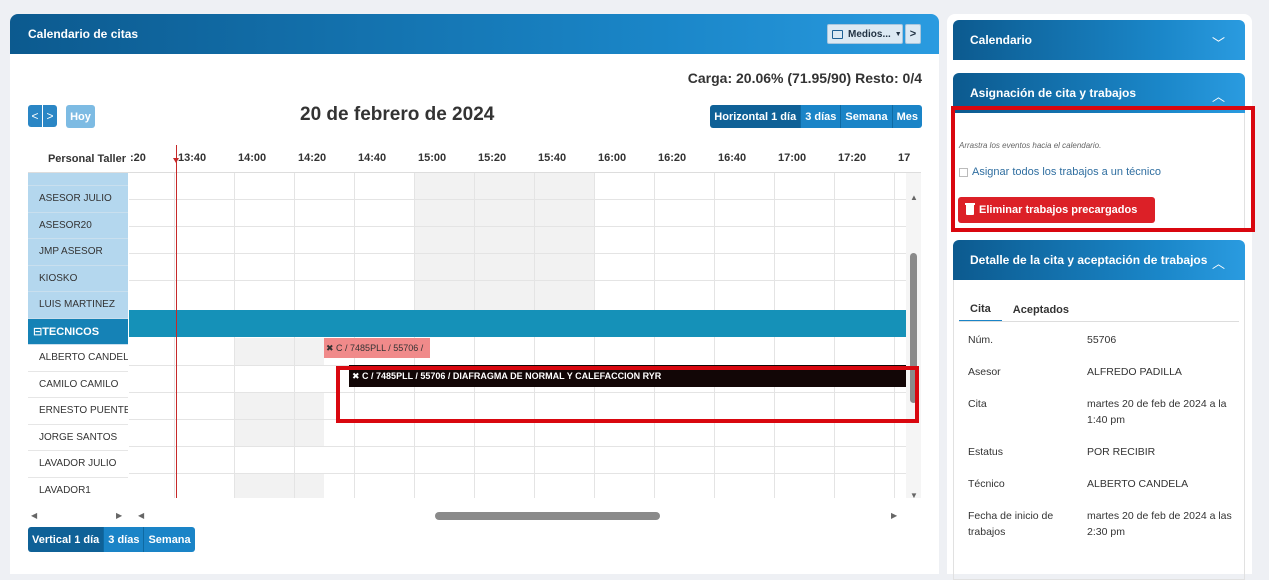 This screenshot has height=580, width=1269. I want to click on chevron-left-icon: <, so click(35, 116).